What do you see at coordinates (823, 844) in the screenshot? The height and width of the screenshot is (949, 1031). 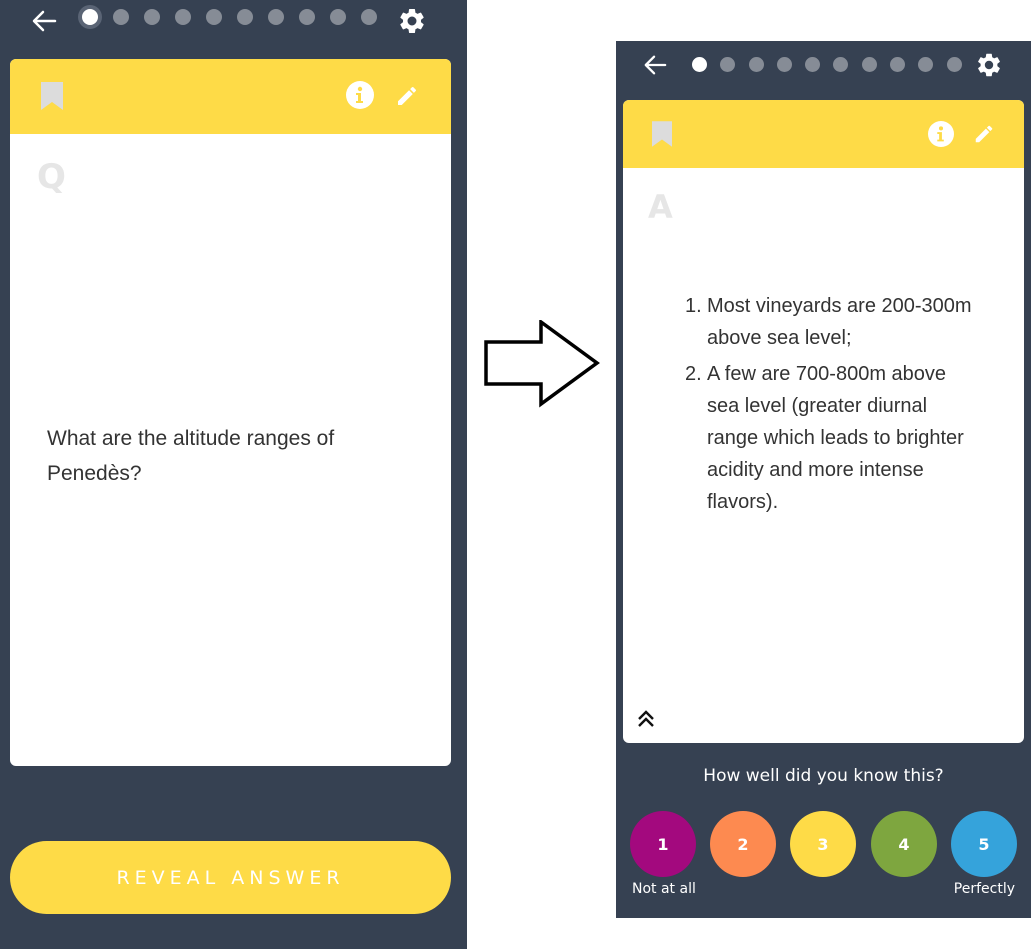 I see `rating-button-3: 3` at bounding box center [823, 844].